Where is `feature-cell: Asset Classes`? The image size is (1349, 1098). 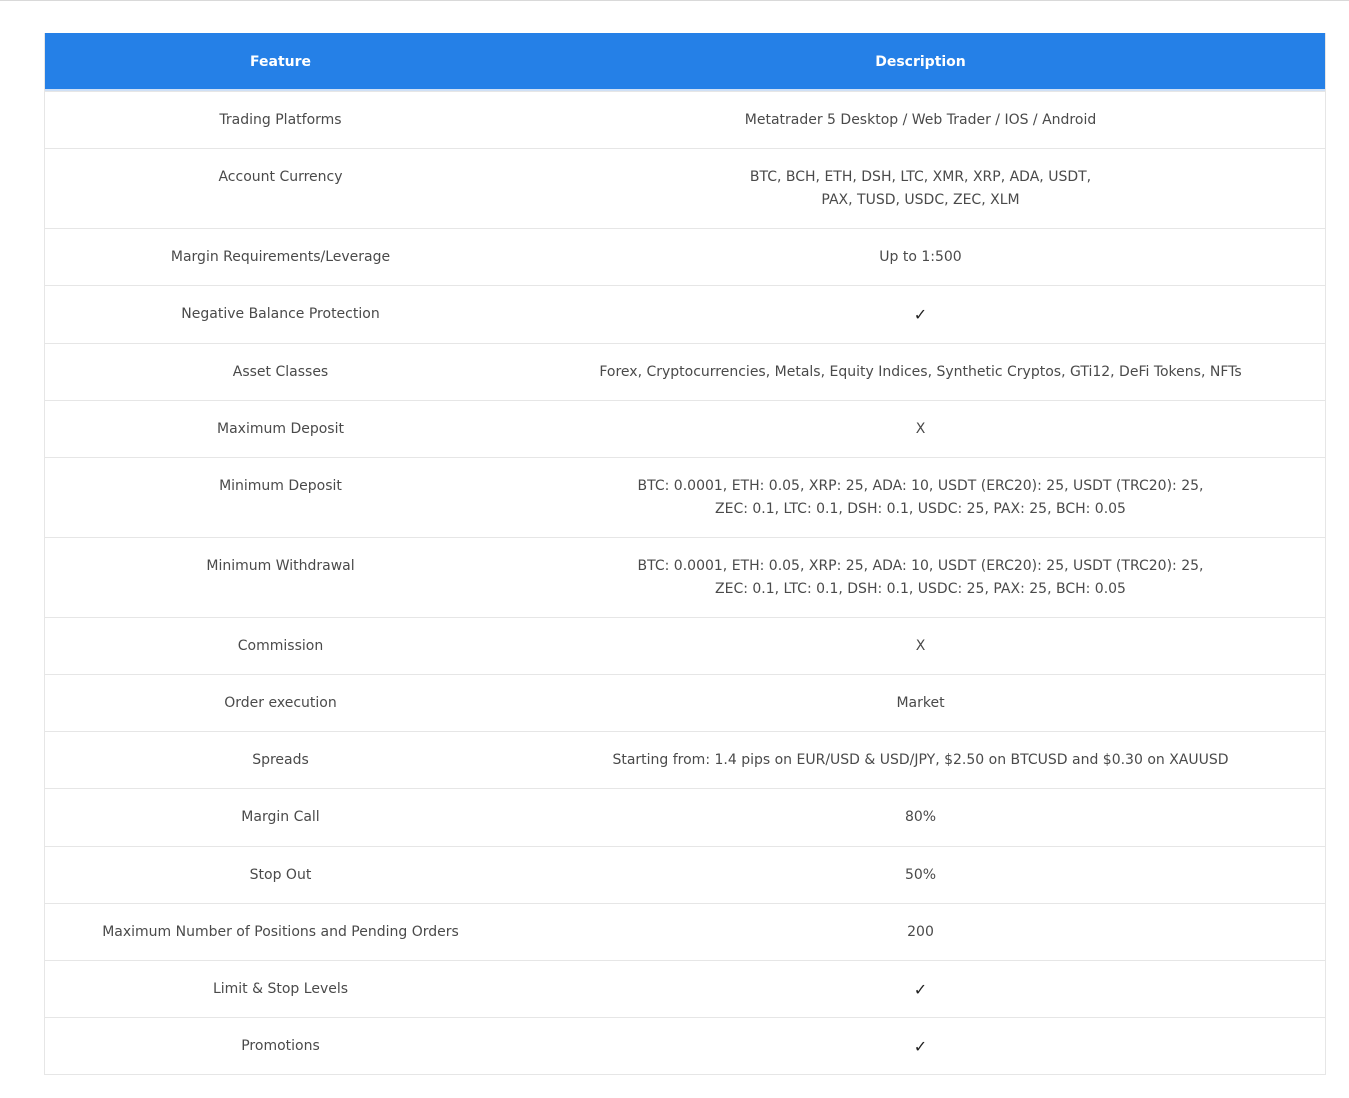
feature-cell: Asset Classes is located at coordinates (280, 371).